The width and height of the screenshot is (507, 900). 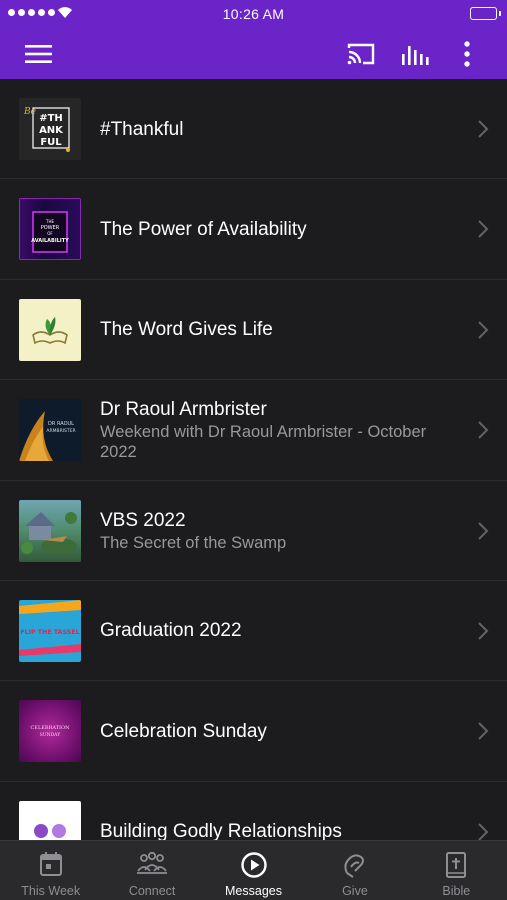 What do you see at coordinates (61, 424) in the screenshot?
I see `thumb-text: DR RAOUL` at bounding box center [61, 424].